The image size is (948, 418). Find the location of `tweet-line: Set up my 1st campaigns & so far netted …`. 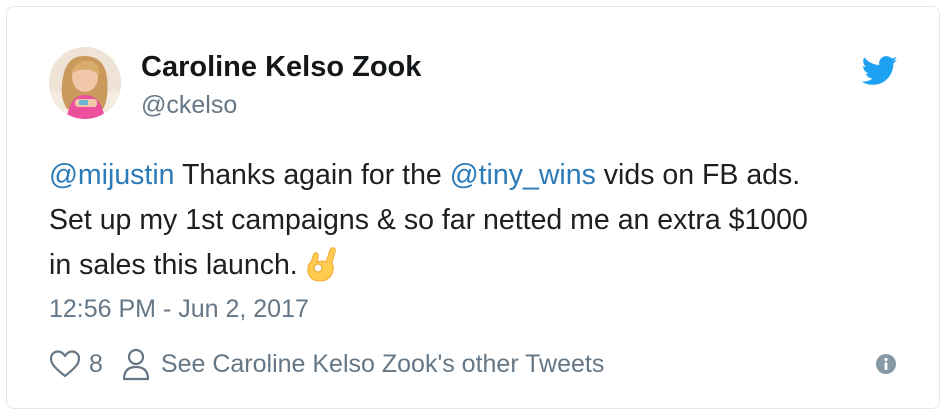

tweet-line: Set up my 1st campaigns & so far netted … is located at coordinates (428, 220).